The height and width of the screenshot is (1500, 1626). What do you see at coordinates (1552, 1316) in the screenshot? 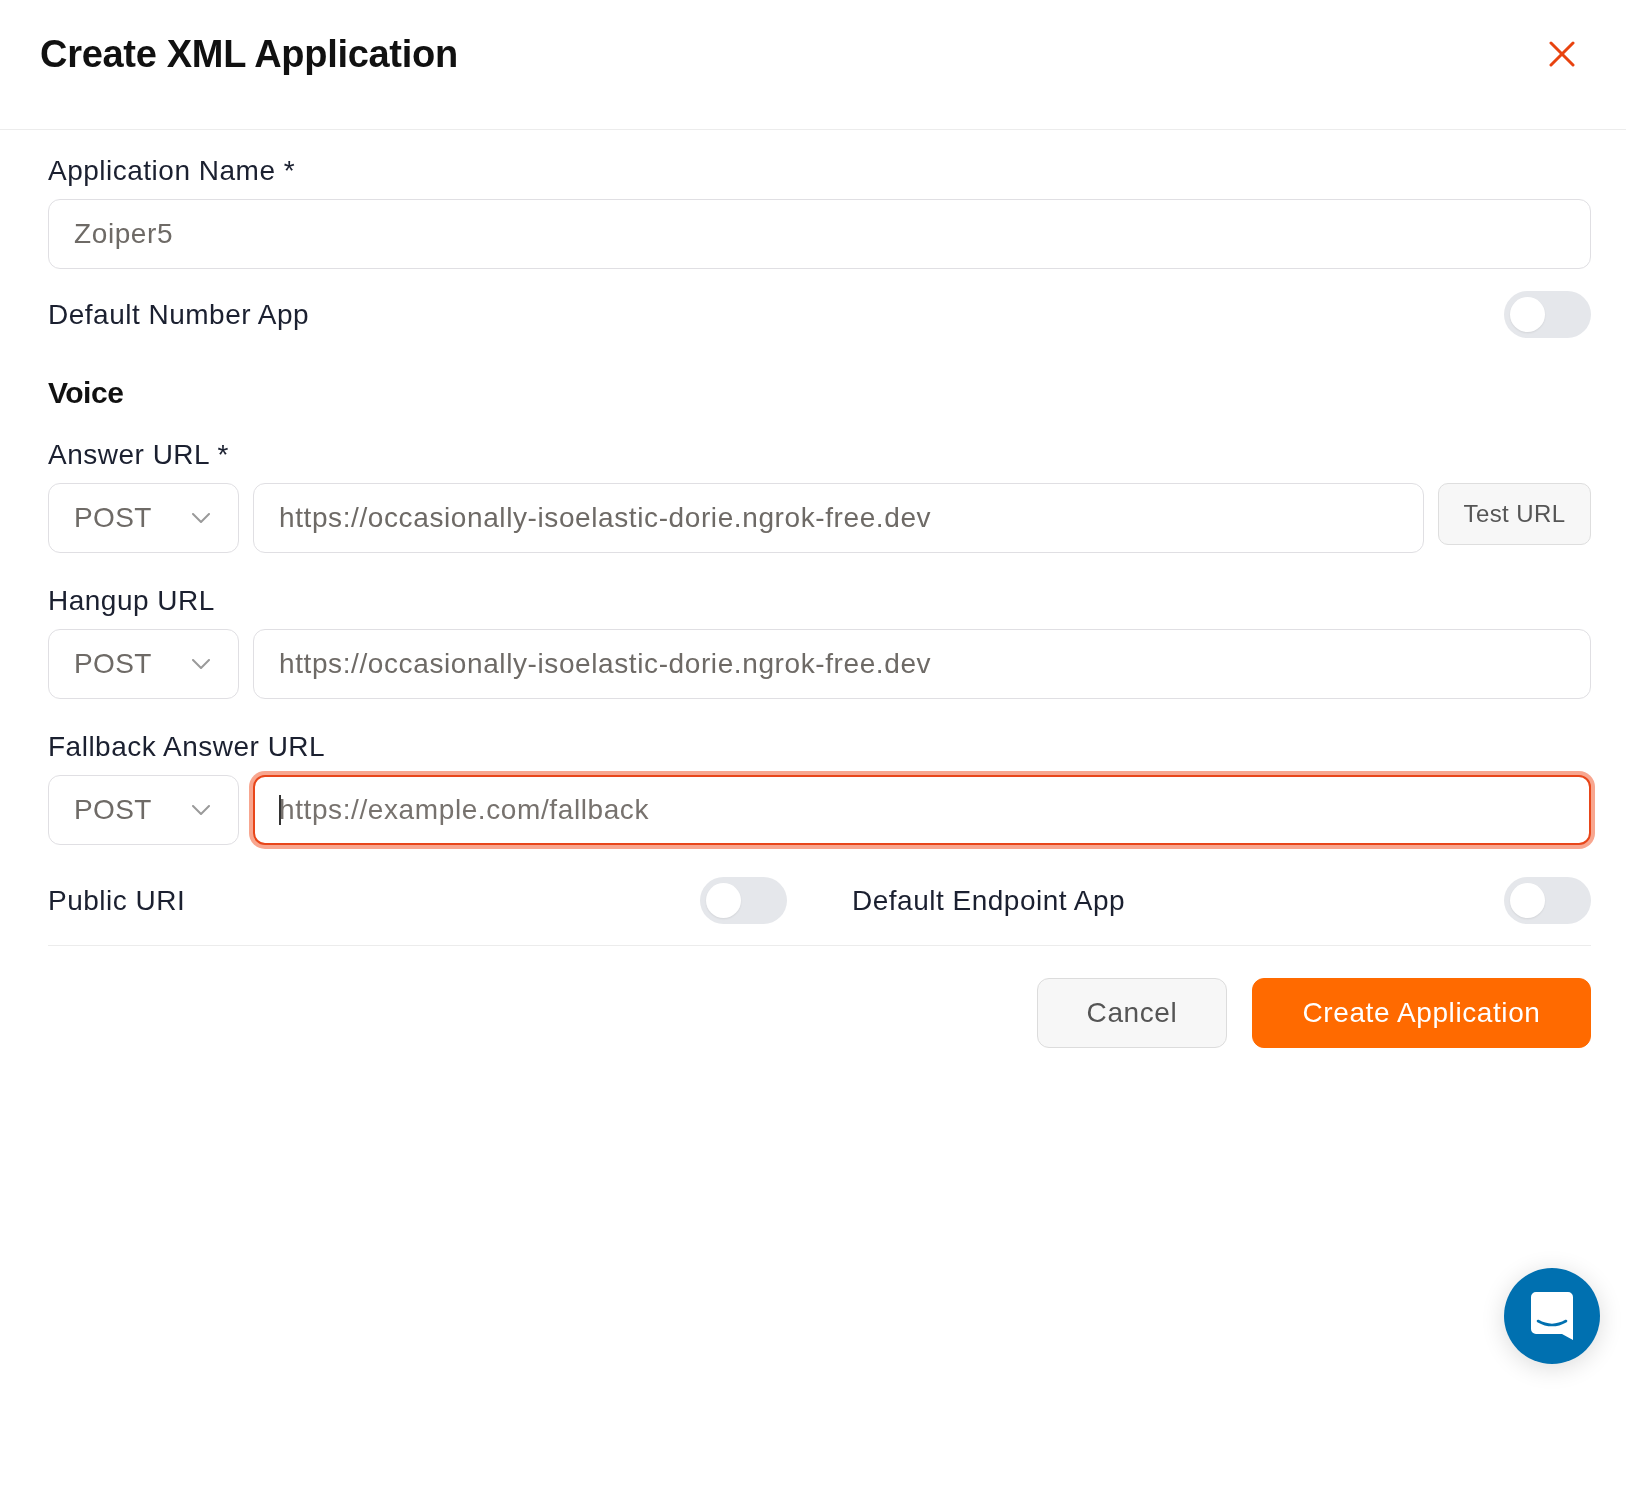
I see `chat-bubble-icon` at bounding box center [1552, 1316].